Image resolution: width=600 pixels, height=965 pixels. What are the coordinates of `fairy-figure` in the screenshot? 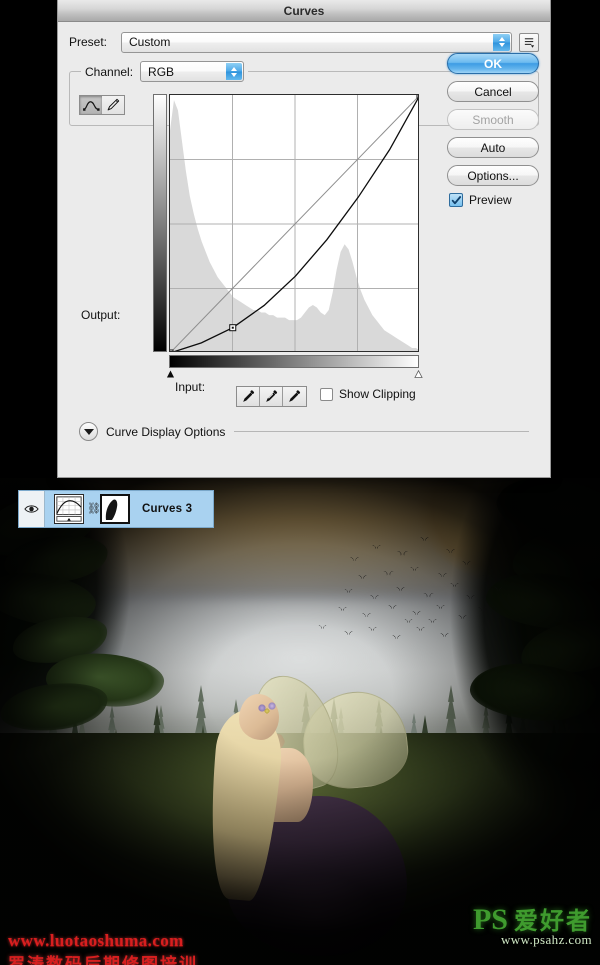 It's located at (300, 815).